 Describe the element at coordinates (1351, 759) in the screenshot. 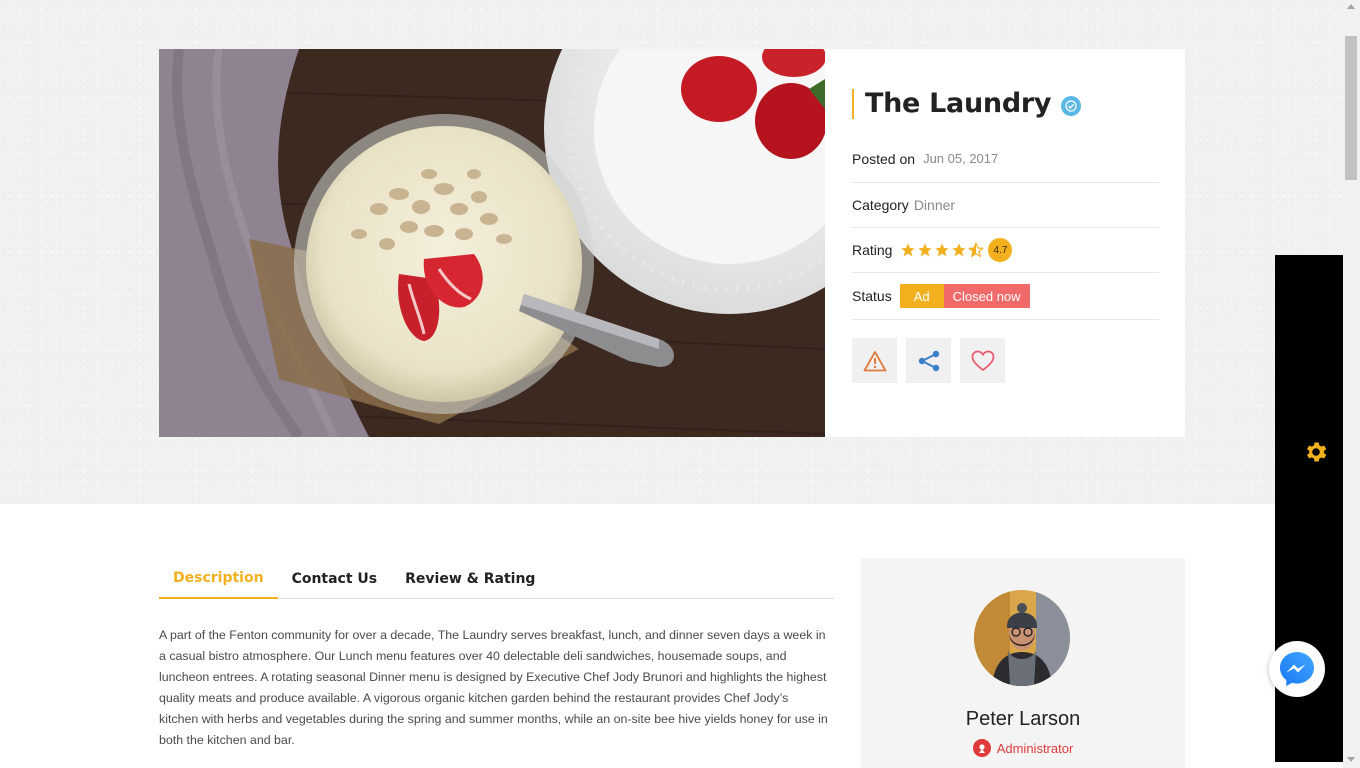

I see `scroll-down-arrow` at that location.